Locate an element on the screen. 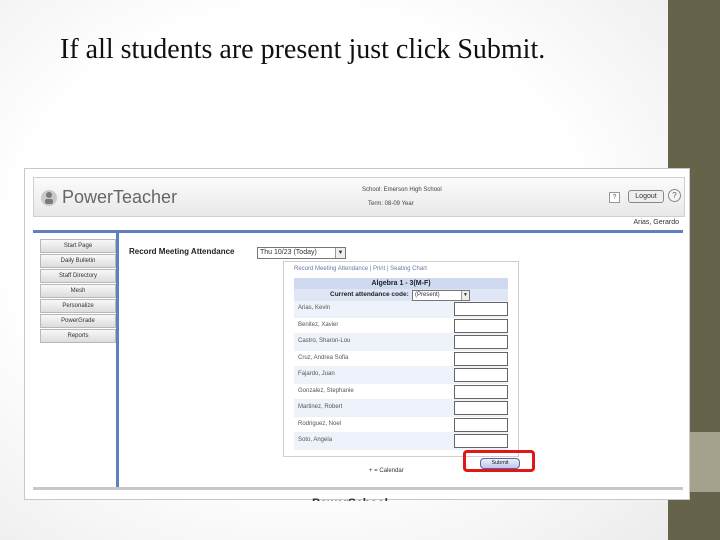 The width and height of the screenshot is (720, 540). table-row: Martinez, Robert is located at coordinates (401, 408).